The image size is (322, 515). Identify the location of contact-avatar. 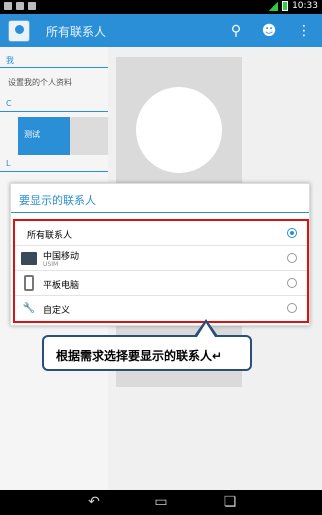
(89, 136).